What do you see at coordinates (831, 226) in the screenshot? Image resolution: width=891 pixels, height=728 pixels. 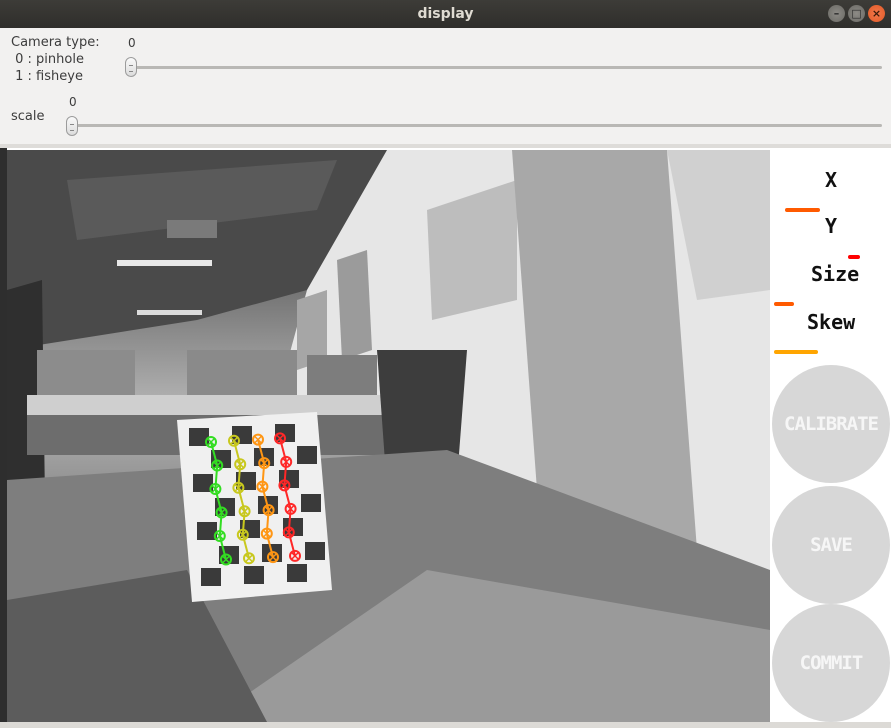 I see `metric-y-label: Y` at bounding box center [831, 226].